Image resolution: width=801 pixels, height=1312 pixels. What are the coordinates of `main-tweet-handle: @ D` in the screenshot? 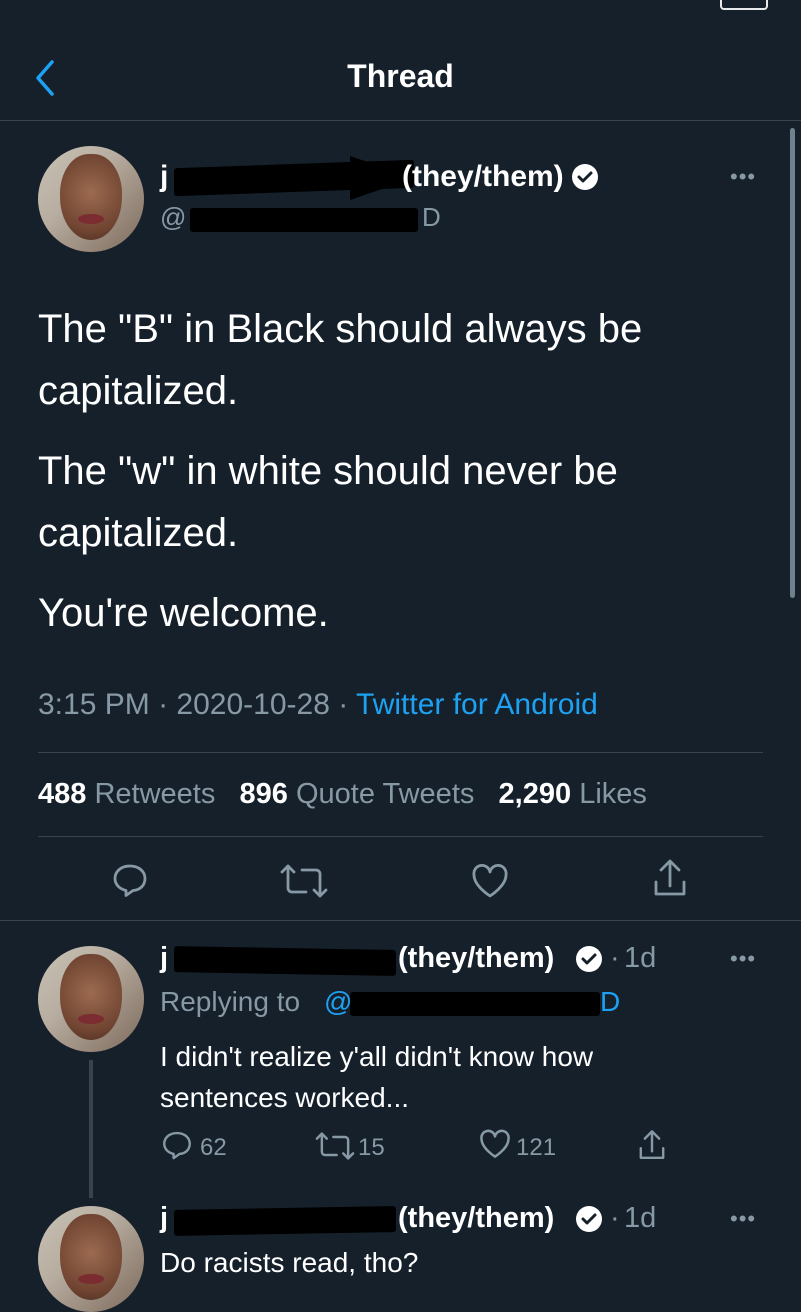 It's located at (320, 218).